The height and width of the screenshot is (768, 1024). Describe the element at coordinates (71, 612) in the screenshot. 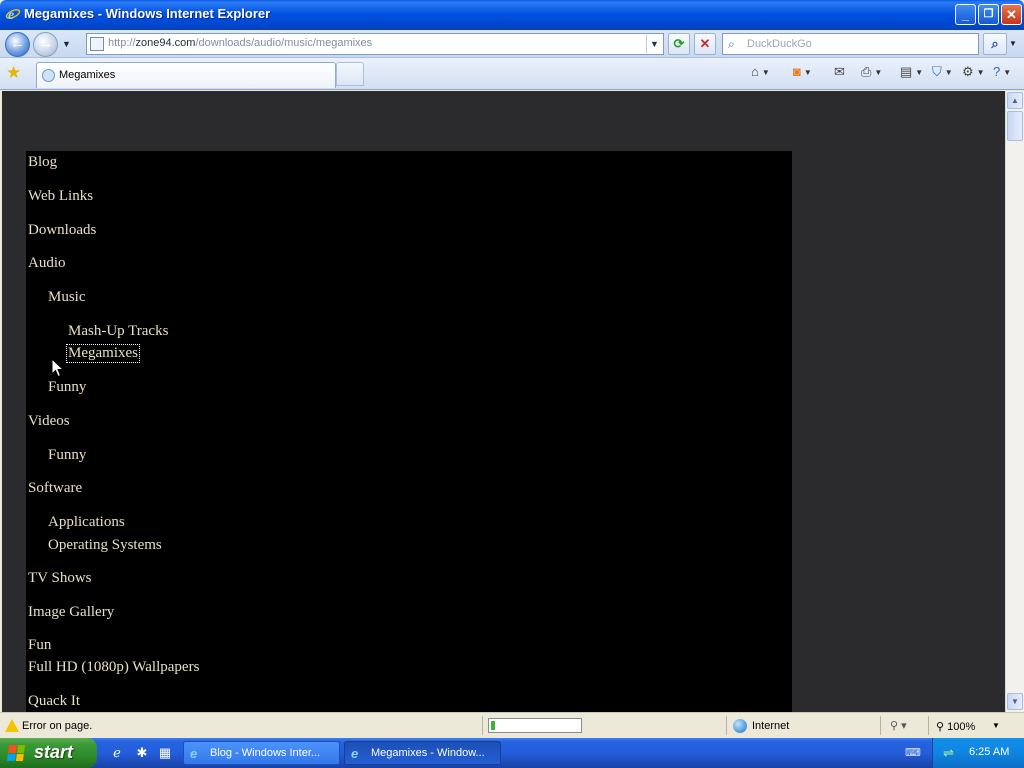

I see `nav-link-image-gallery: Image Gallery` at that location.